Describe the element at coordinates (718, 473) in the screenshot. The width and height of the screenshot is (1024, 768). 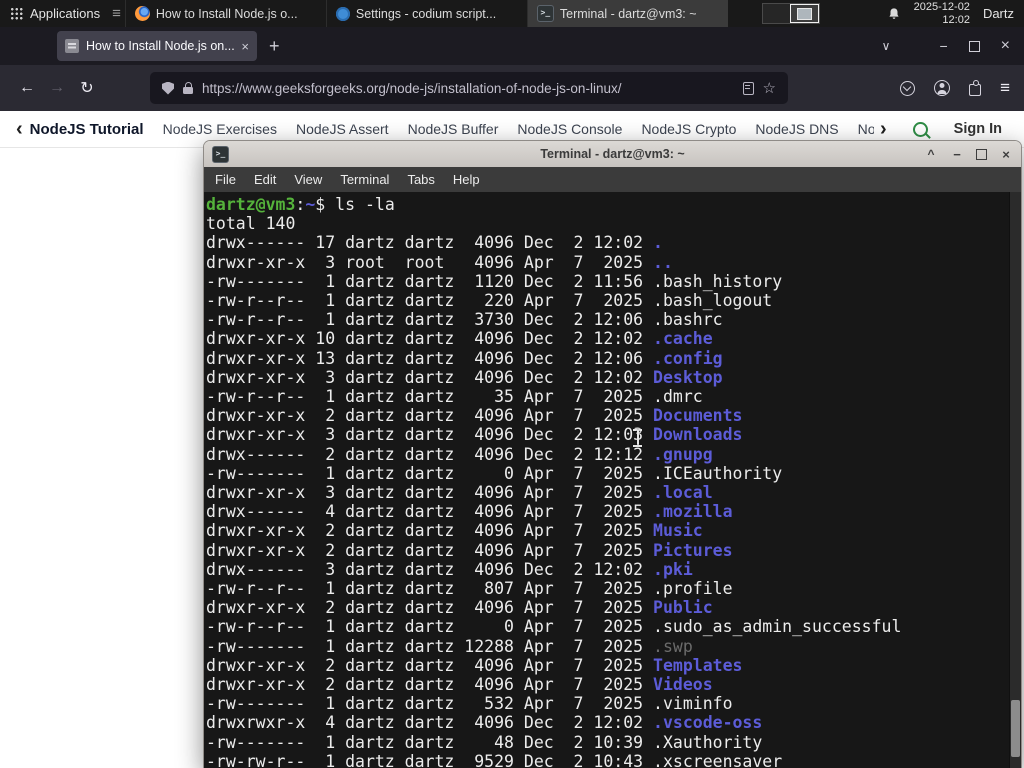
I see `file-name: .ICEauthority` at that location.